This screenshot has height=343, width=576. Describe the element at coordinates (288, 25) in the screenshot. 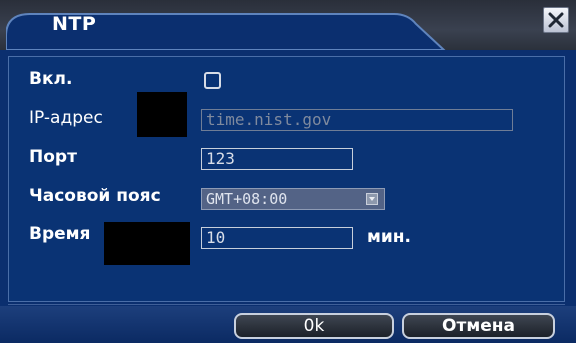

I see `title-bar: NTP` at that location.